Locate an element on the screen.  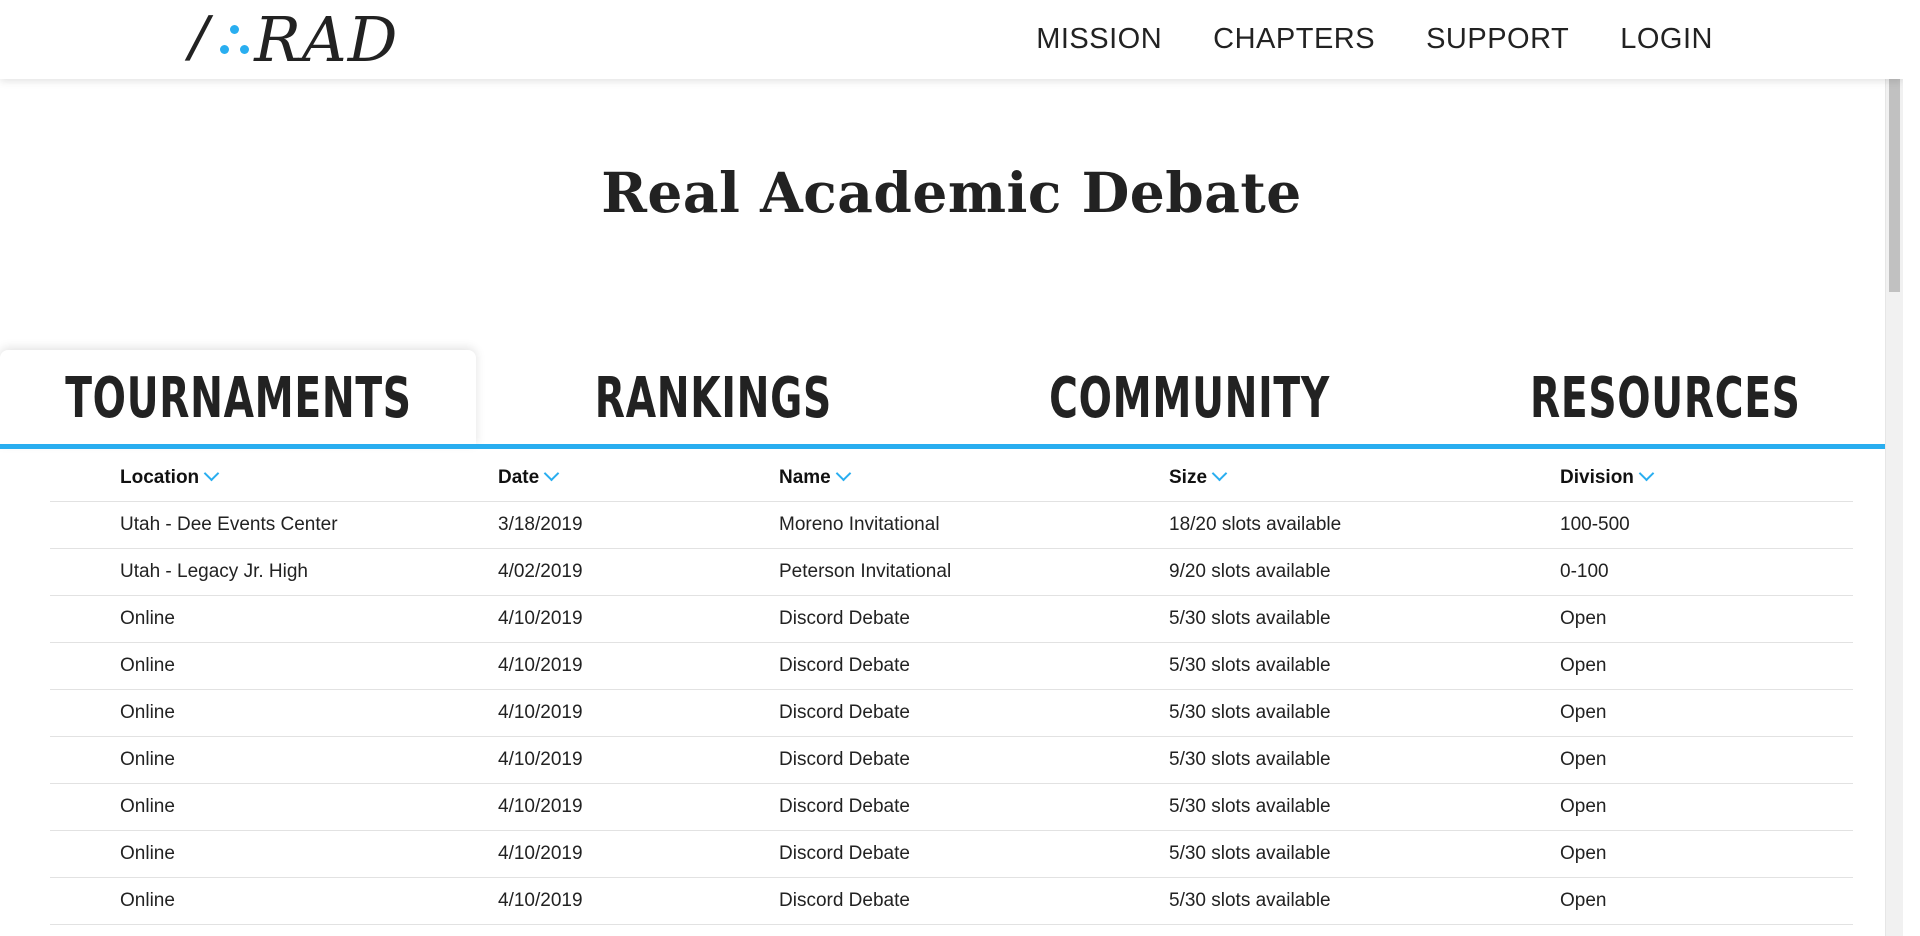
nav-chapters-link: CHAPTERS is located at coordinates (1294, 39).